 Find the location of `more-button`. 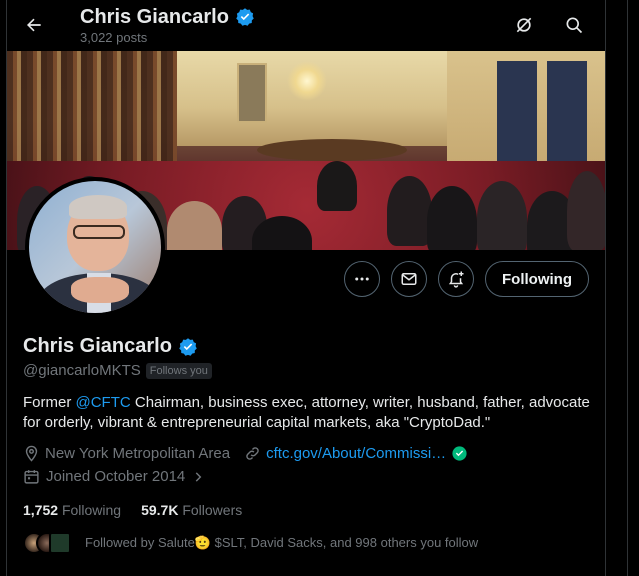

more-button is located at coordinates (362, 279).